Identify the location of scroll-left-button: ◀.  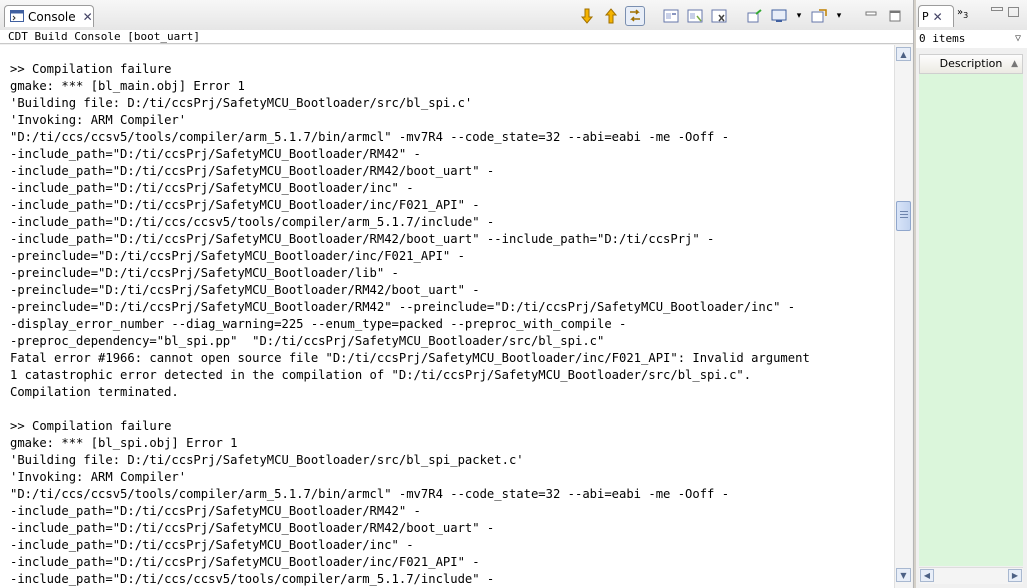
(927, 575).